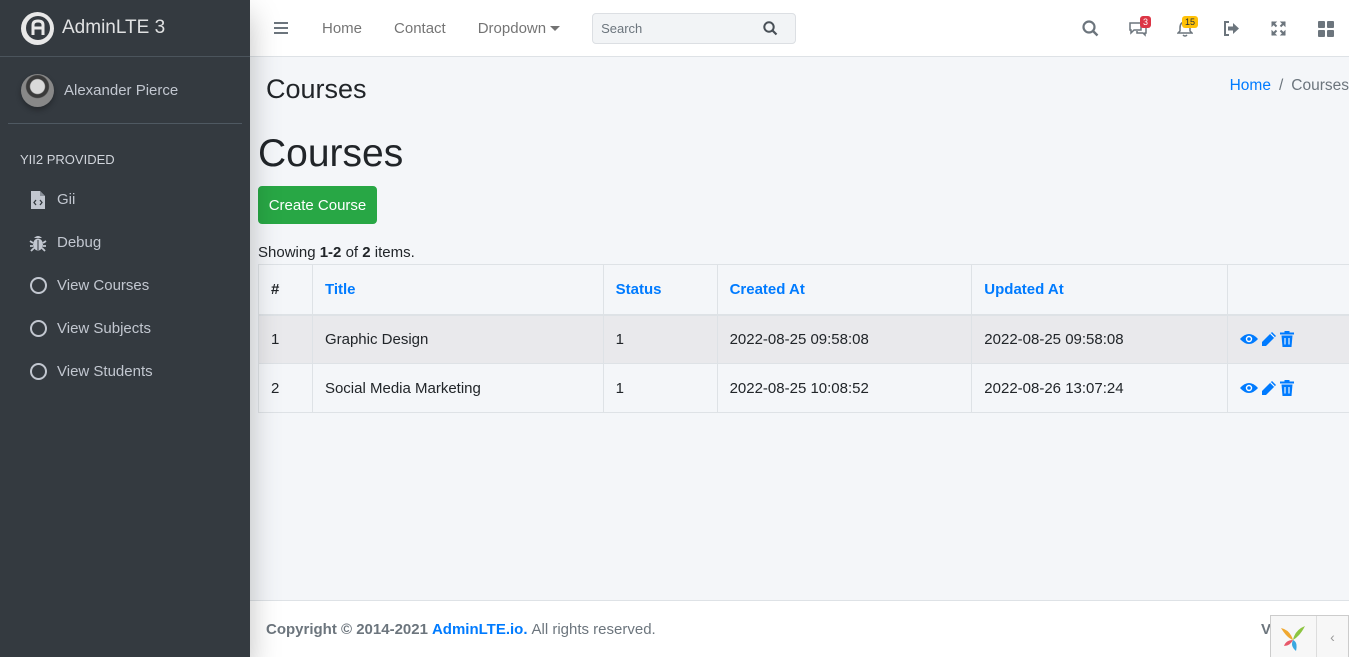 The width and height of the screenshot is (1349, 657). What do you see at coordinates (1023, 289) in the screenshot?
I see `sort-updated-at-link: Updated At` at bounding box center [1023, 289].